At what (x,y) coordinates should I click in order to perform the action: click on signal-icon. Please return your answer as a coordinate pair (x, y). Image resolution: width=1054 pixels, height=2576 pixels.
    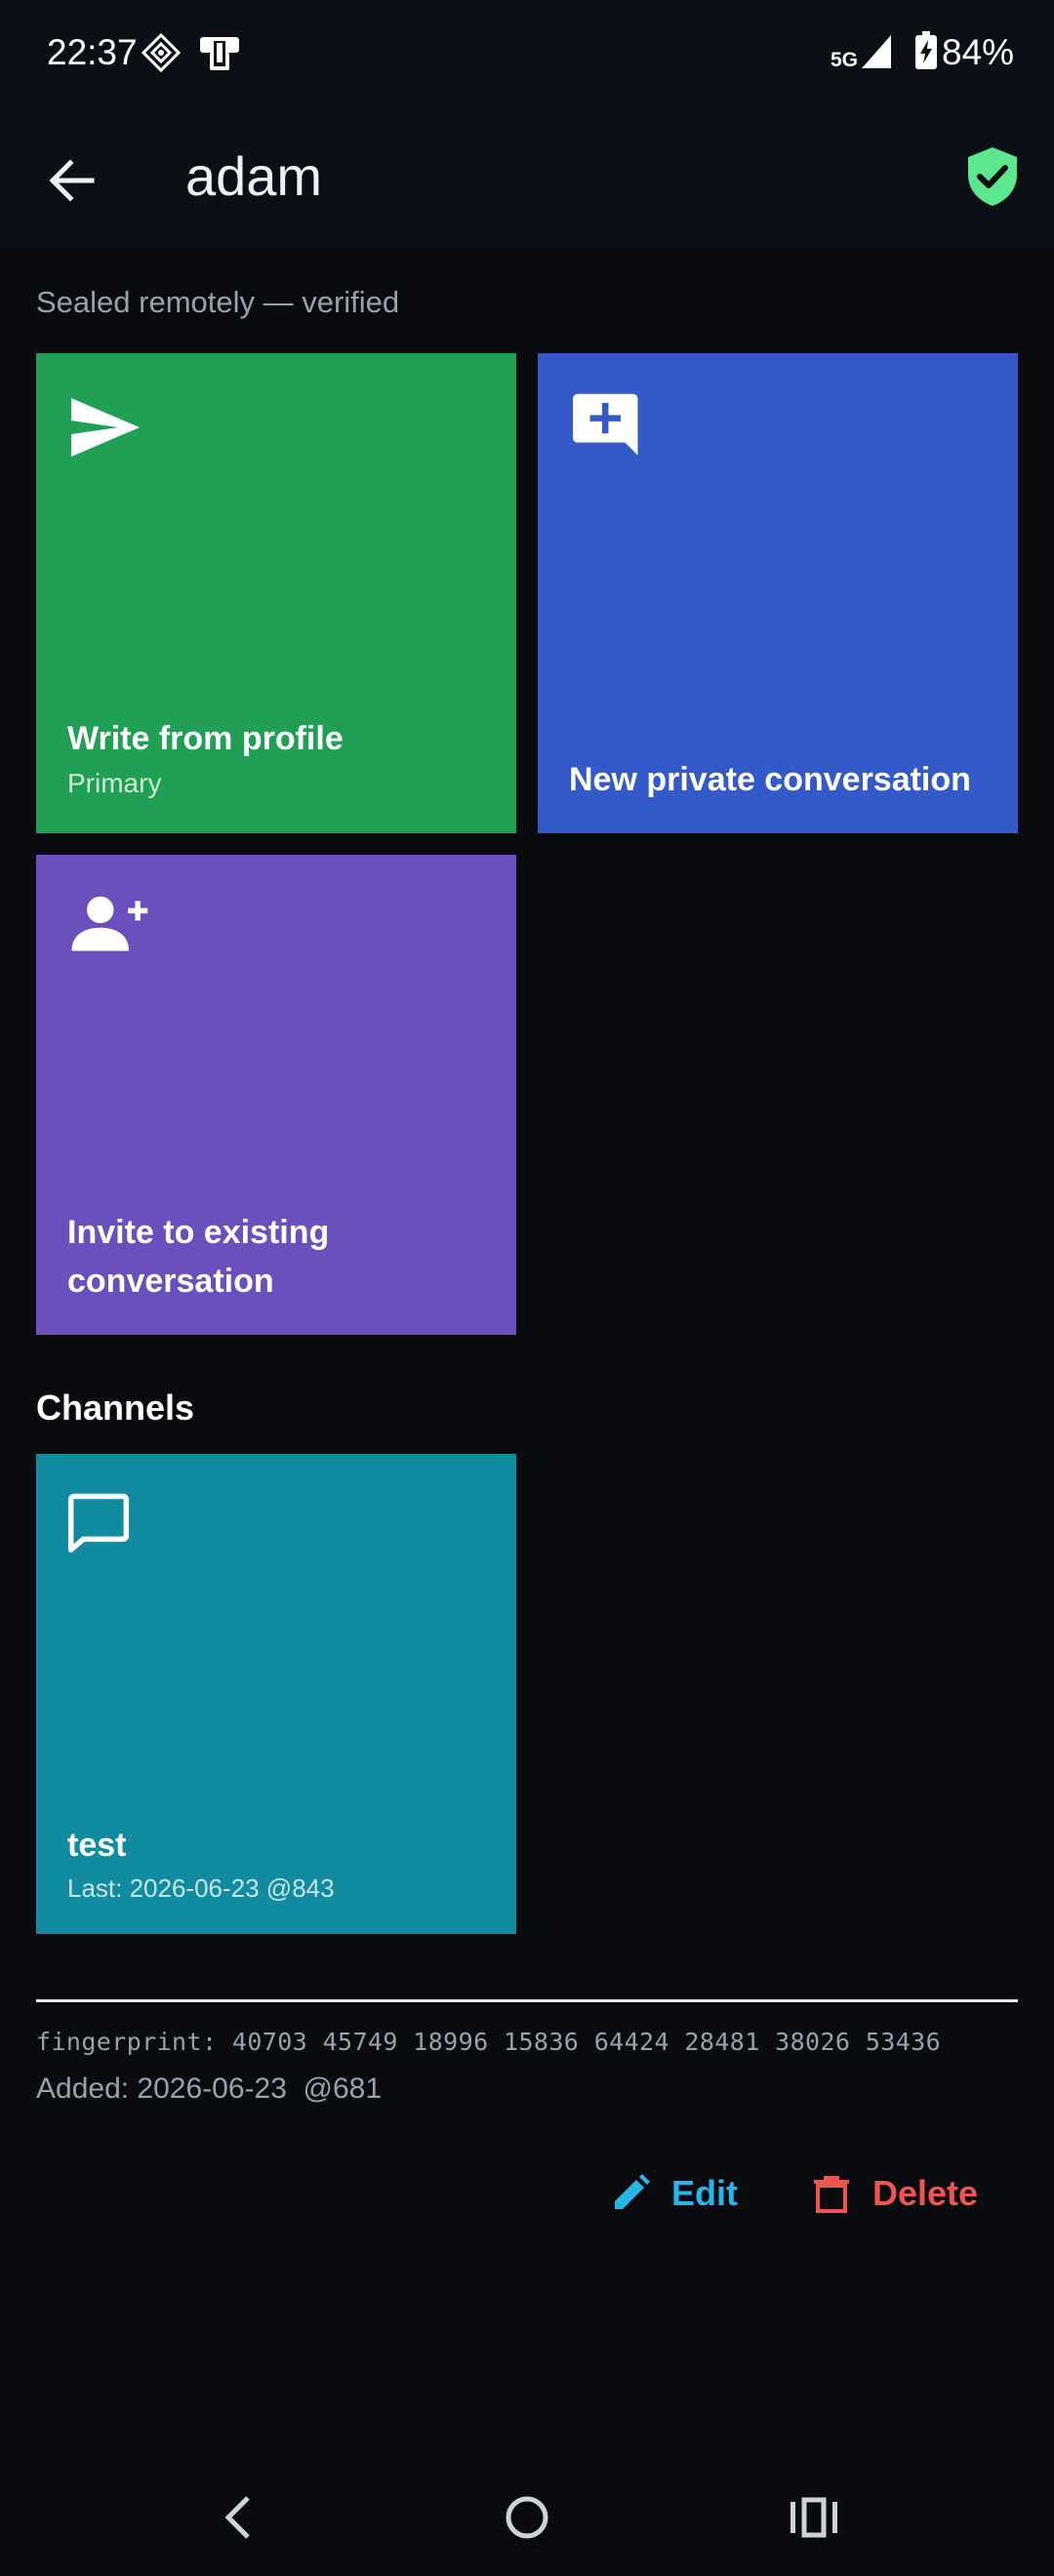
    Looking at the image, I should click on (876, 51).